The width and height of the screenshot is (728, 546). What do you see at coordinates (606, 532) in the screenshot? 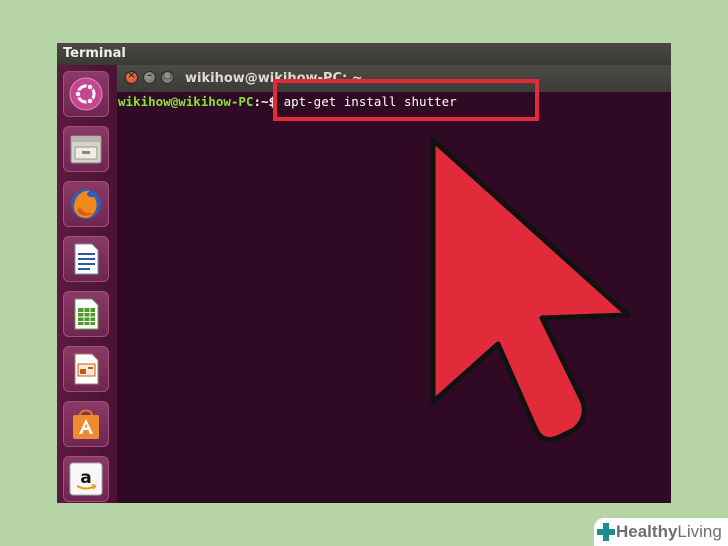
I see `health-cross-icon` at bounding box center [606, 532].